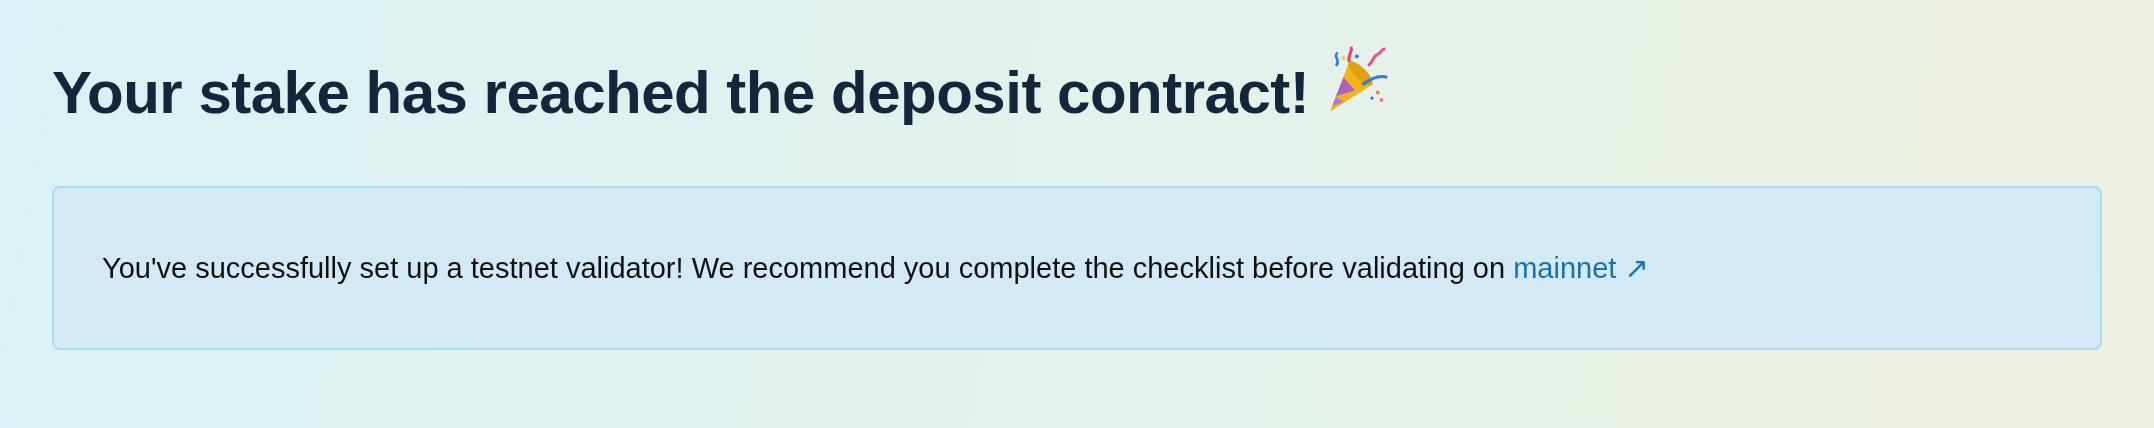 The image size is (2154, 428). Describe the element at coordinates (681, 92) in the screenshot. I see `page-heading: Your stake has reached the deposit contract!` at that location.